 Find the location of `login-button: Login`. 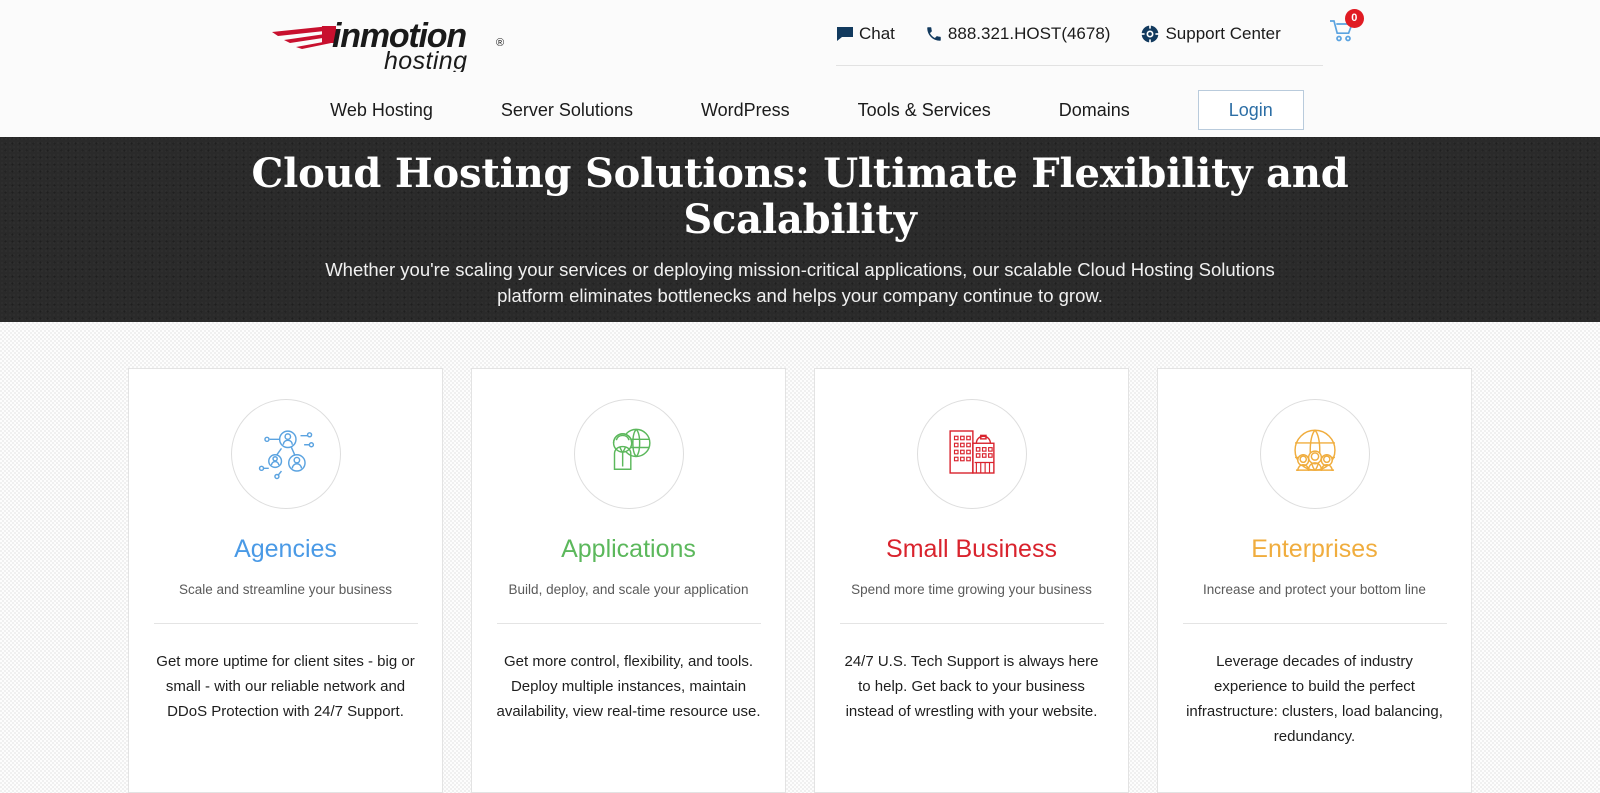

login-button: Login is located at coordinates (1250, 110).